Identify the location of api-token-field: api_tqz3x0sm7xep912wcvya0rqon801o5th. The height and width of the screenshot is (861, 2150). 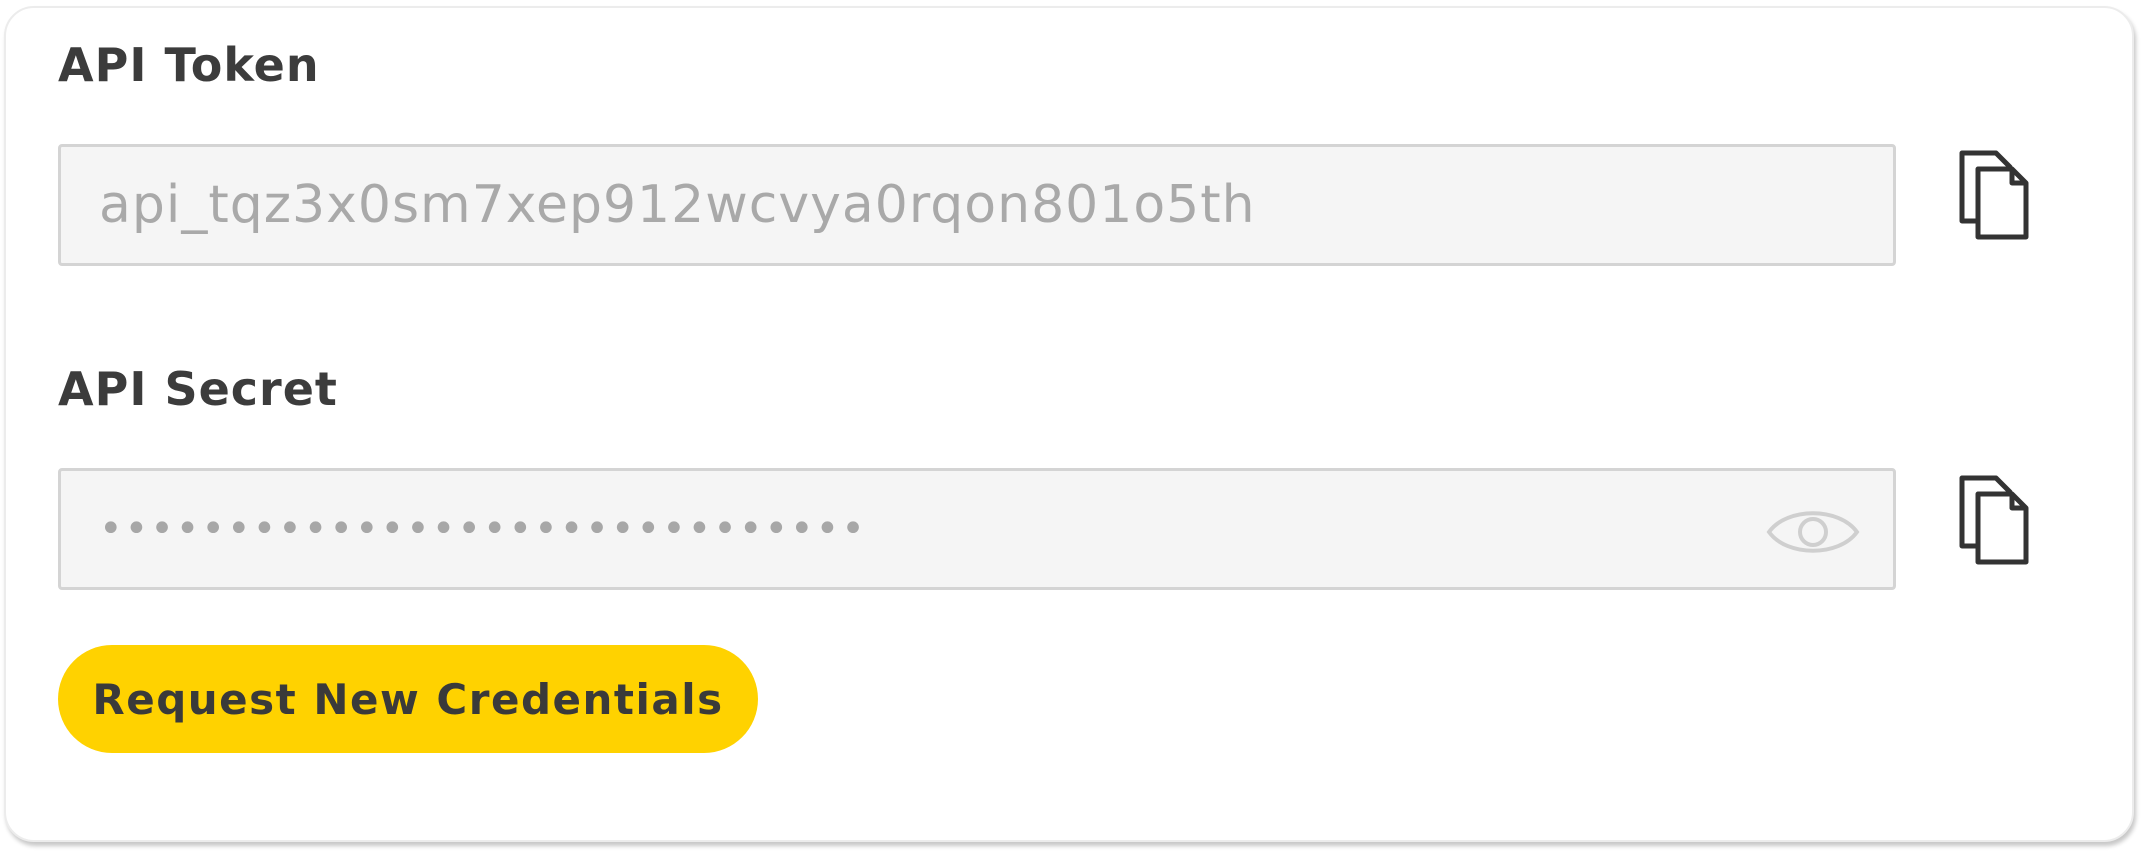
(977, 205).